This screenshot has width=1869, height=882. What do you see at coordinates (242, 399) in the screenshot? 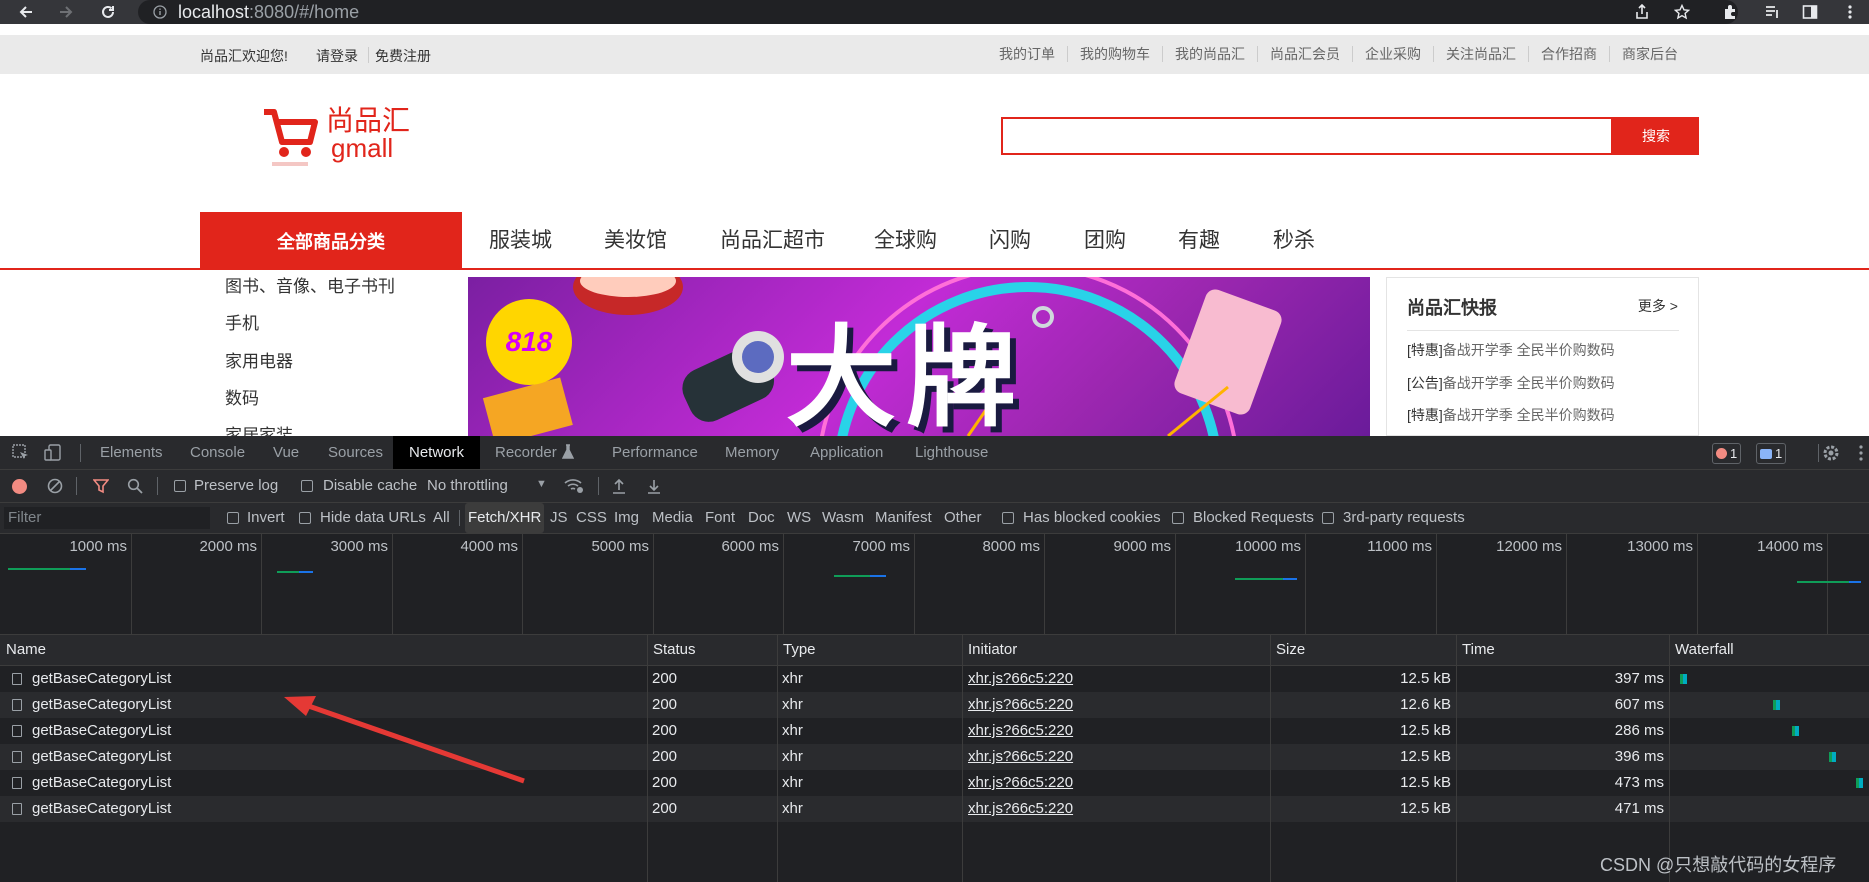
I see `category-item: 数码` at bounding box center [242, 399].